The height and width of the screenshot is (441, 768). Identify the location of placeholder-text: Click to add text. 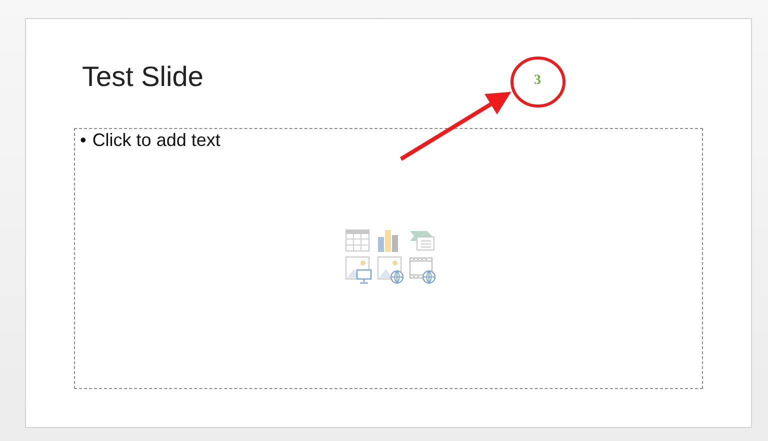
(156, 140).